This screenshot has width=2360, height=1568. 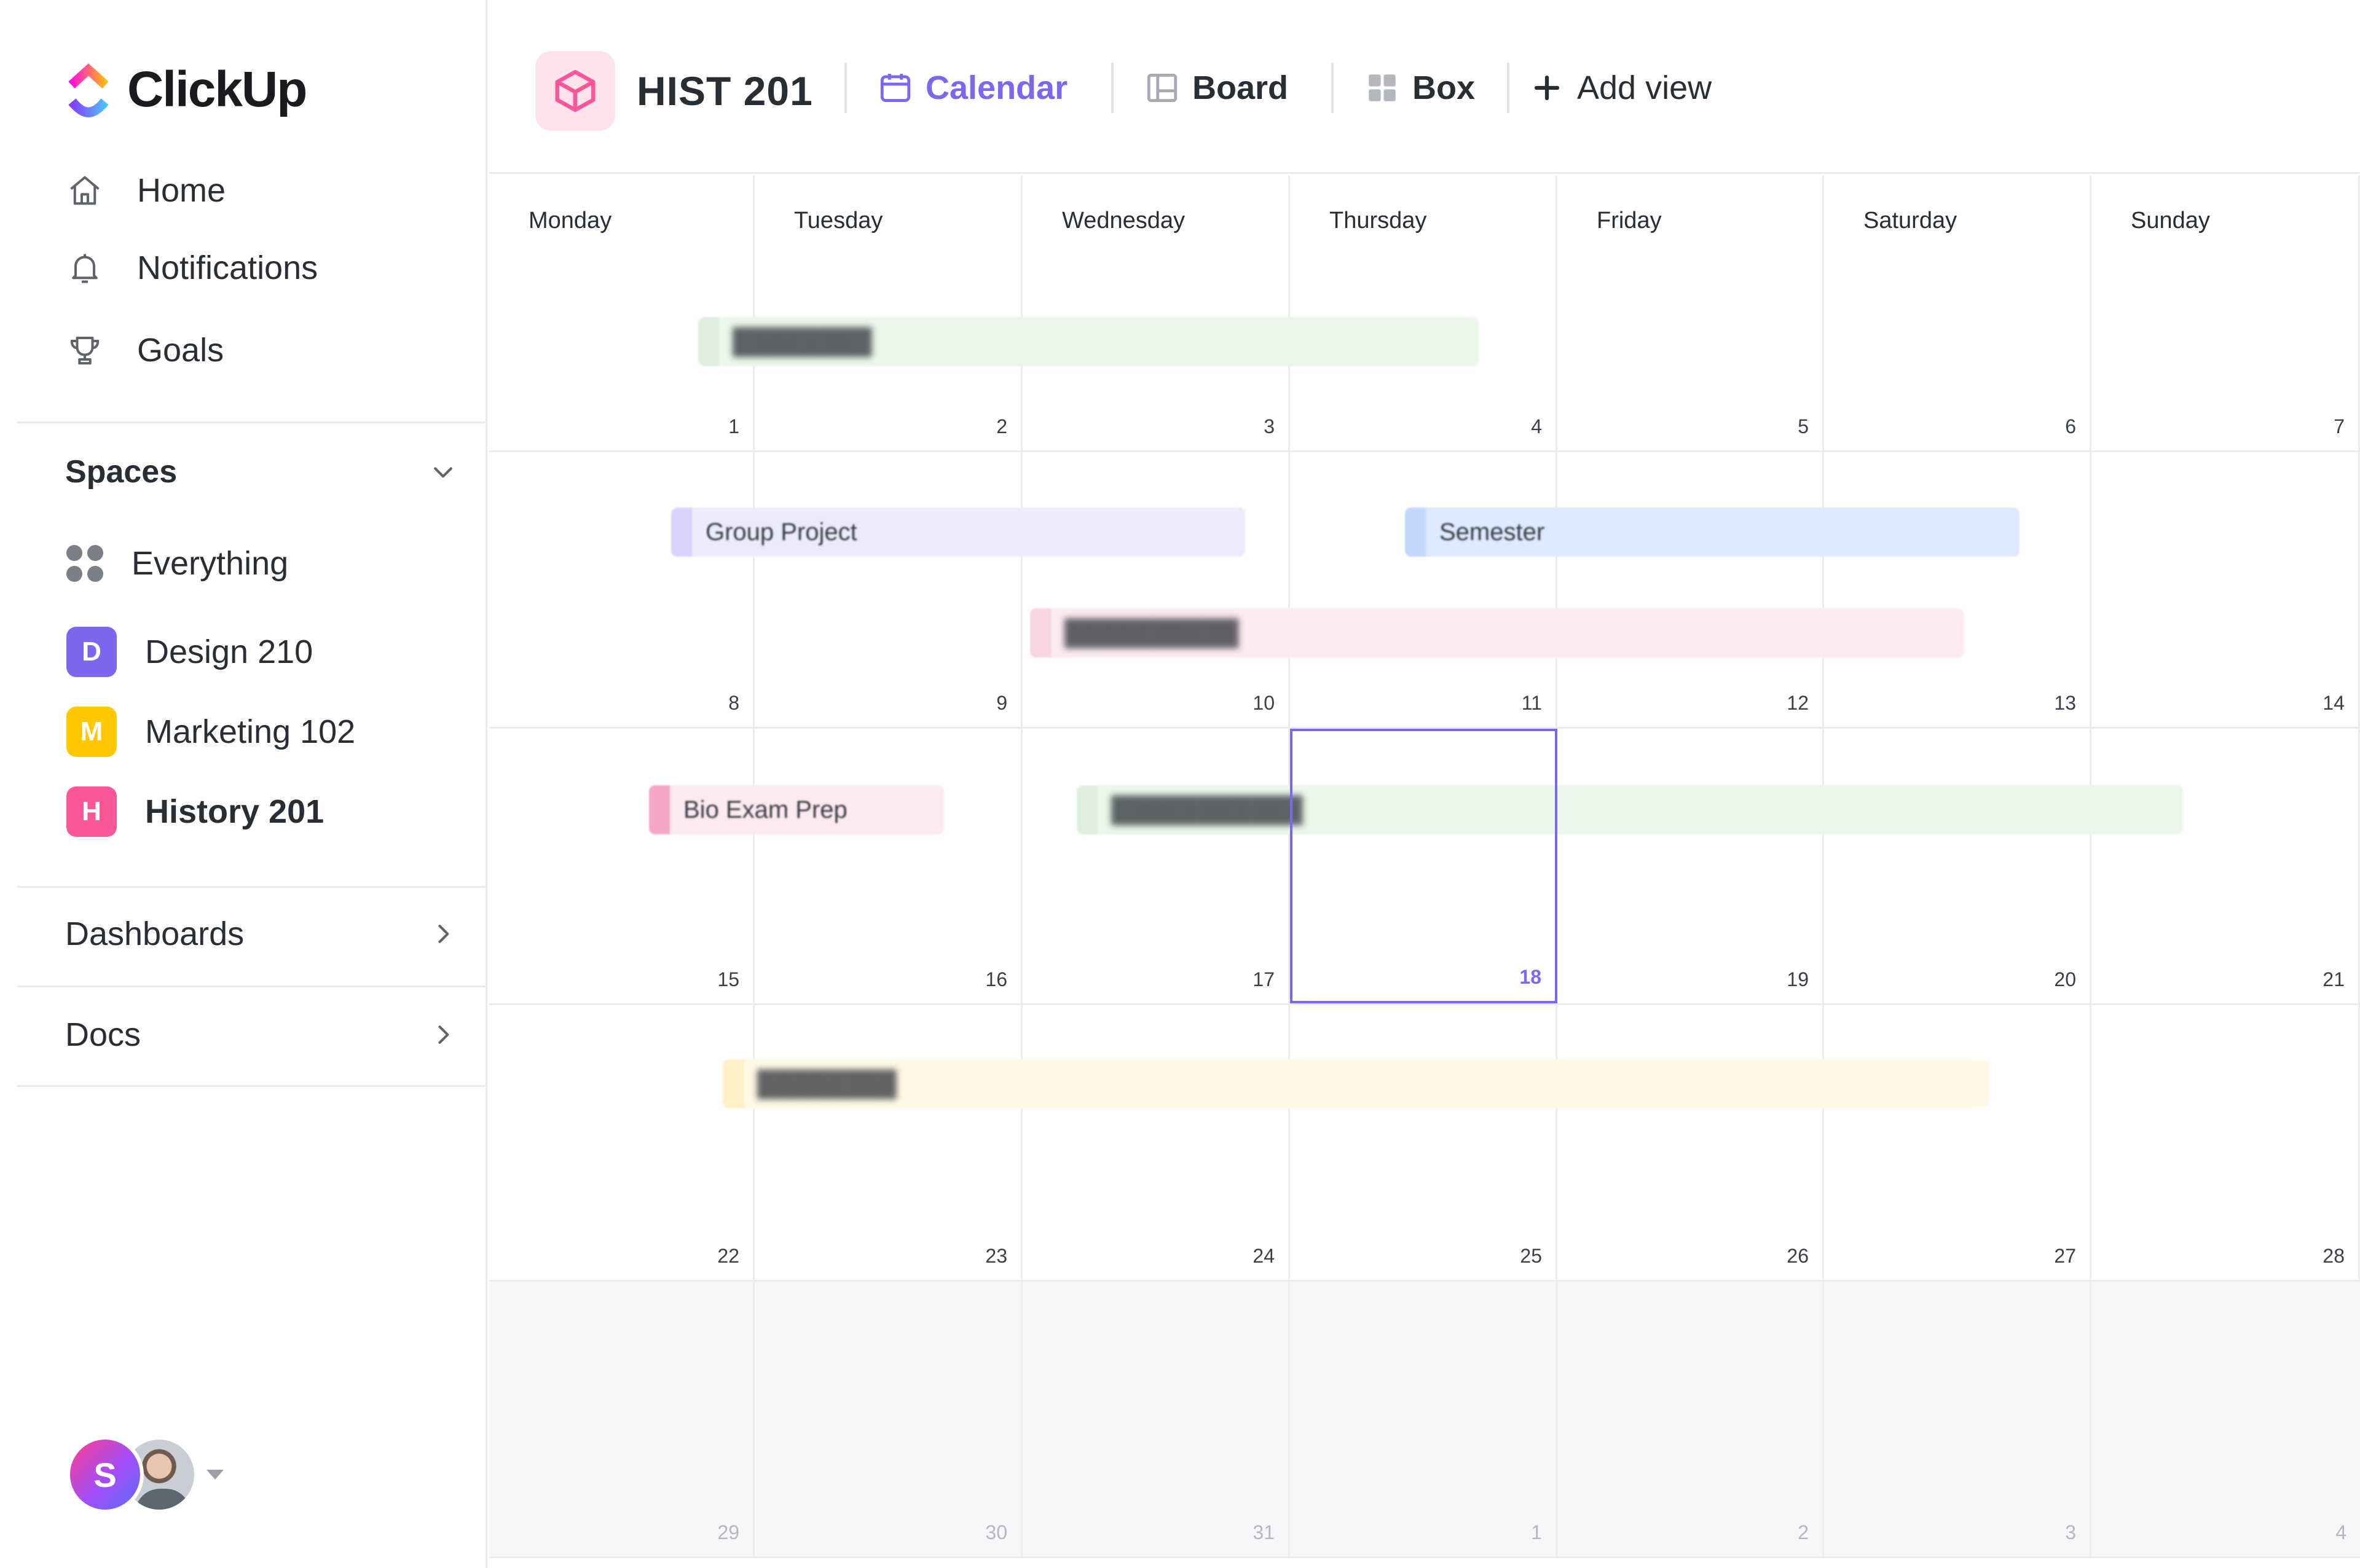 What do you see at coordinates (1691, 866) in the screenshot?
I see `calendar-day: 19` at bounding box center [1691, 866].